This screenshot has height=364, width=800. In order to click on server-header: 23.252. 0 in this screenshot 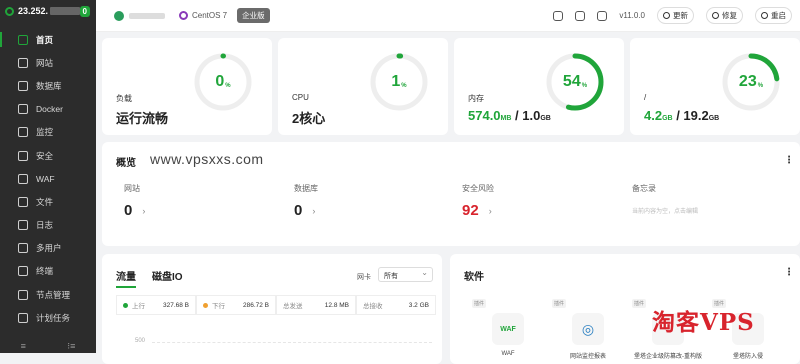, I will do `click(48, 11)`.